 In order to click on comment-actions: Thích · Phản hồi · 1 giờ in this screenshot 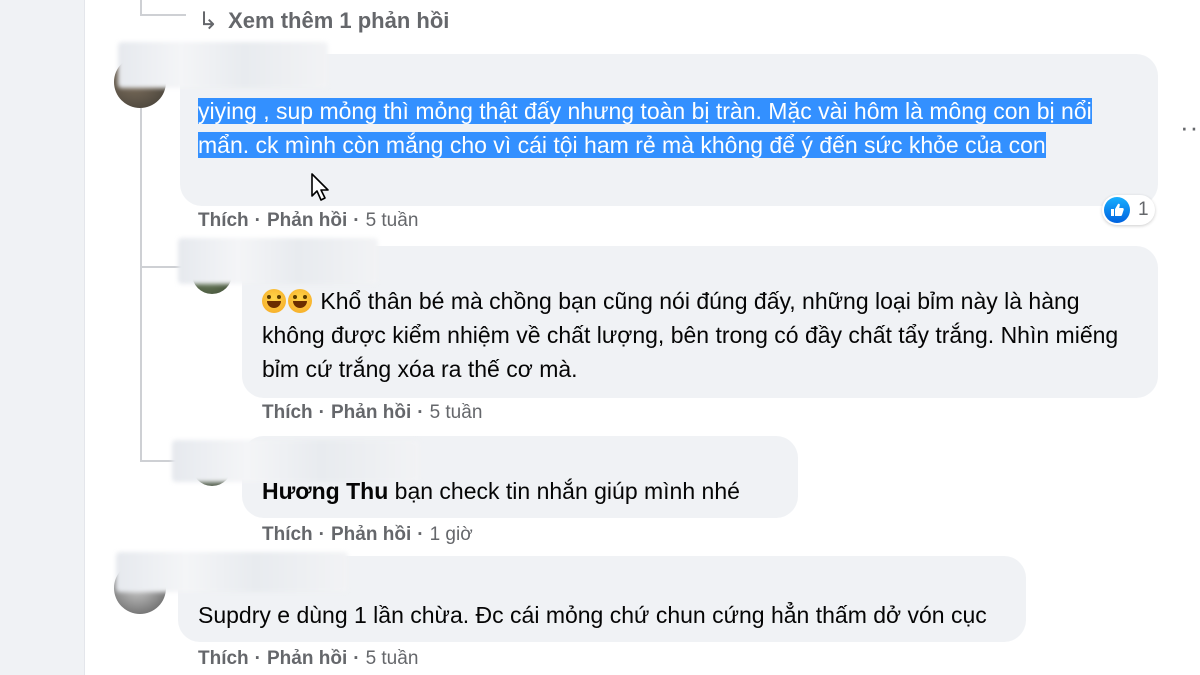, I will do `click(367, 535)`.